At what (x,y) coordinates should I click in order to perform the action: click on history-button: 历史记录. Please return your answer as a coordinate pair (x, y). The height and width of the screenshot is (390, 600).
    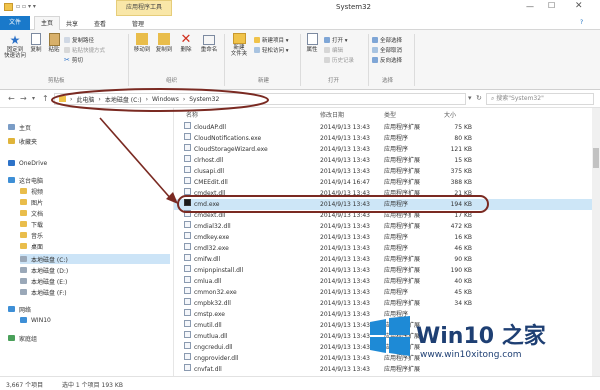
    Looking at the image, I should click on (339, 60).